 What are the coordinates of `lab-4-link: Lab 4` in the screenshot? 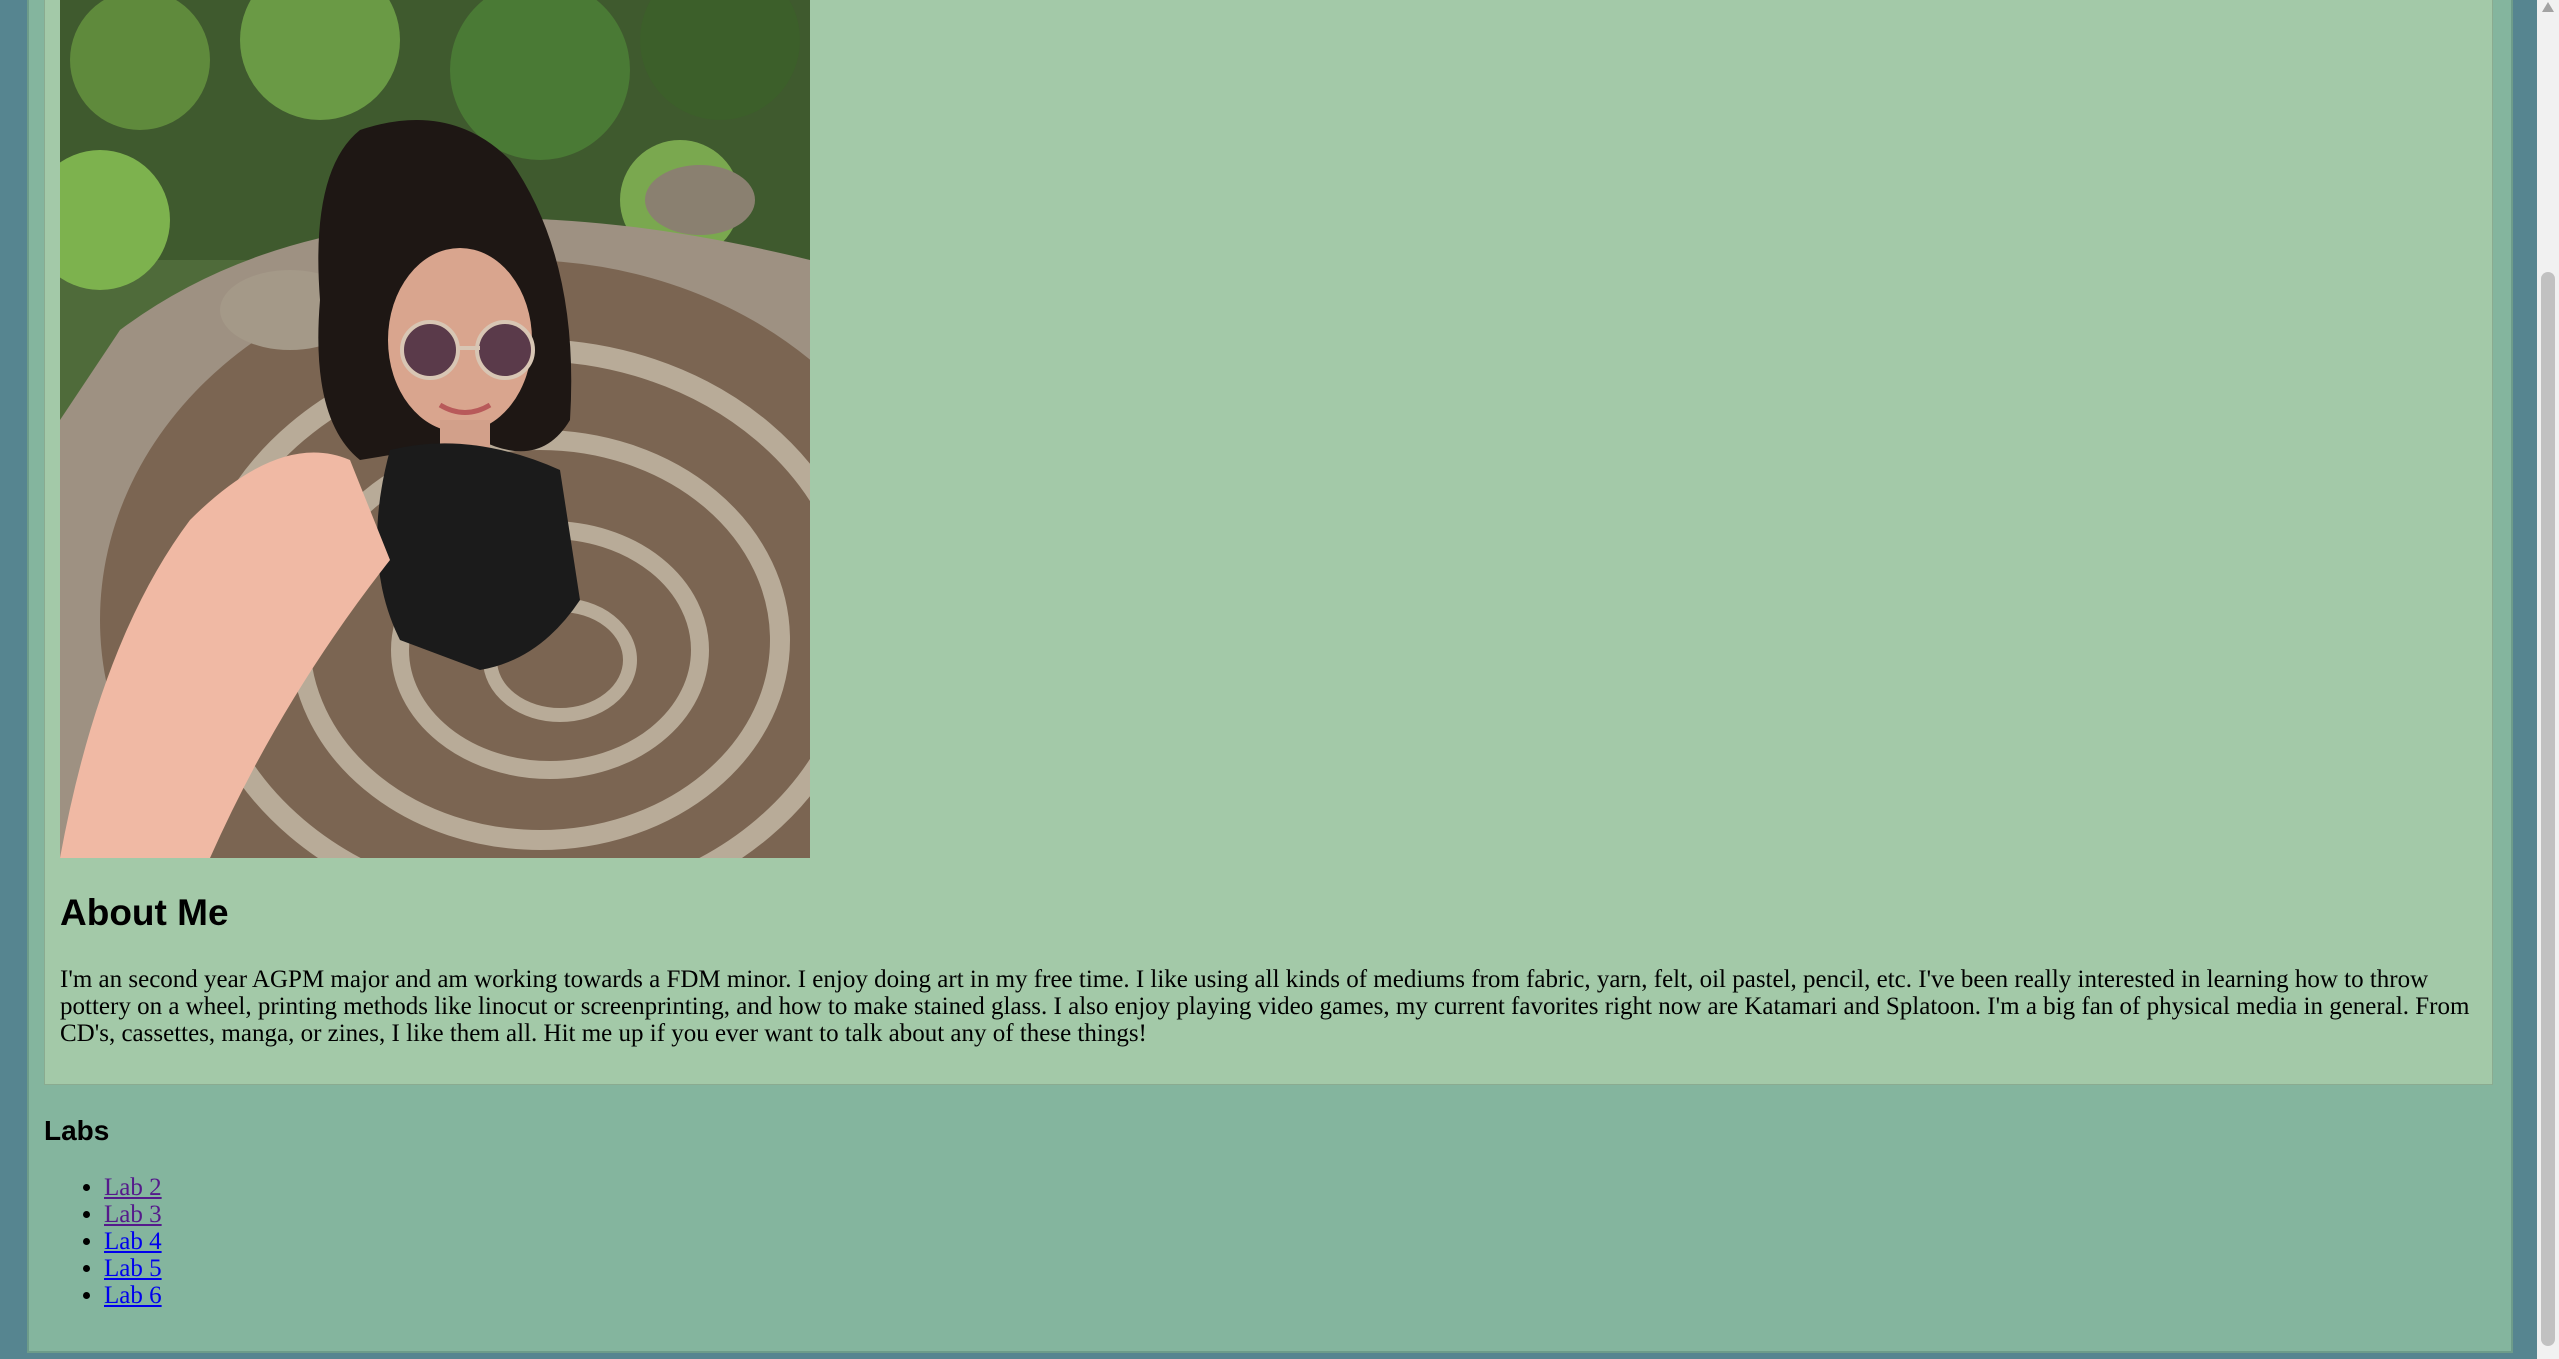 It's located at (133, 1241).